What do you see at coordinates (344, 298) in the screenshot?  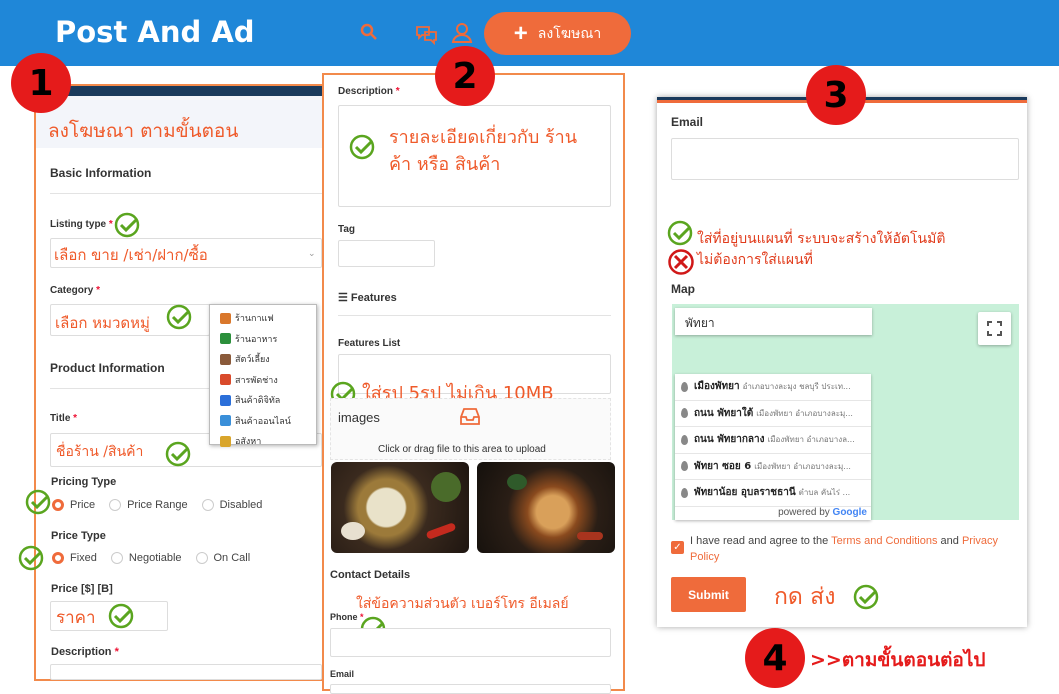 I see `list-icon: ☰` at bounding box center [344, 298].